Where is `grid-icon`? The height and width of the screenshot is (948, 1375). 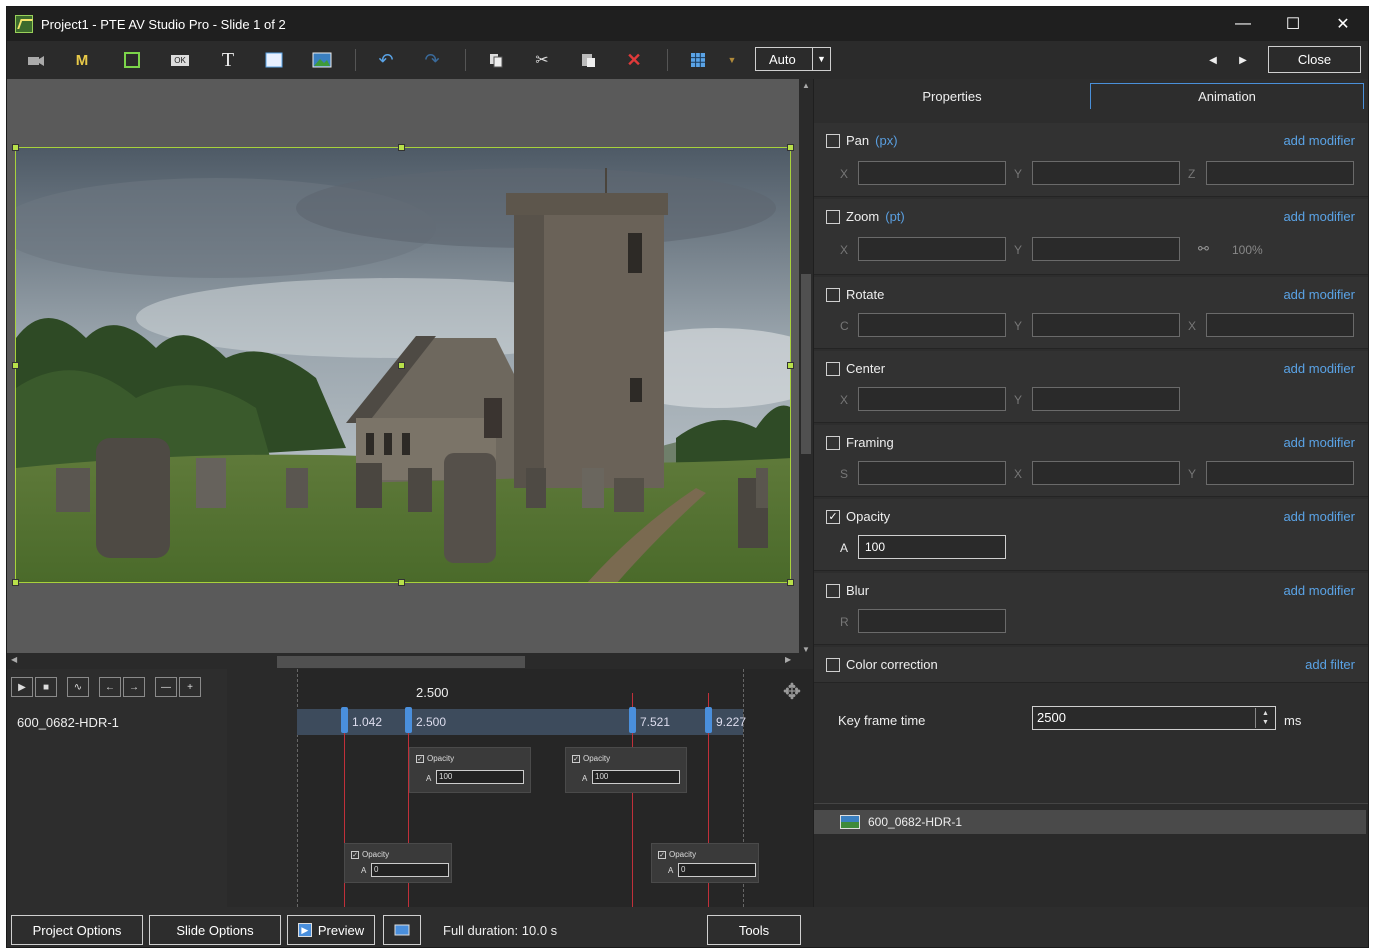
grid-icon is located at coordinates (698, 60).